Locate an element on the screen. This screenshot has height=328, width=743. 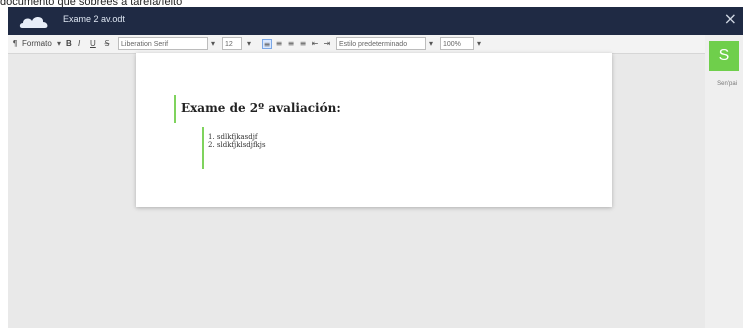
paragraph-style-icon: ¶ is located at coordinates (15, 44).